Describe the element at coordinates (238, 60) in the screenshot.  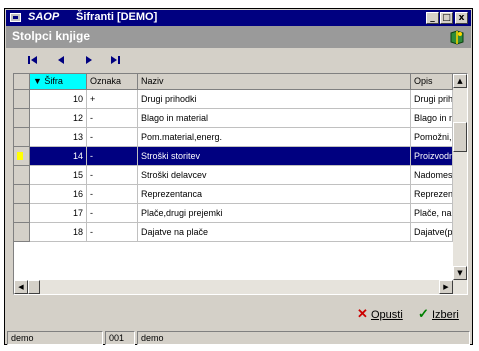
I see `record-navigator` at that location.